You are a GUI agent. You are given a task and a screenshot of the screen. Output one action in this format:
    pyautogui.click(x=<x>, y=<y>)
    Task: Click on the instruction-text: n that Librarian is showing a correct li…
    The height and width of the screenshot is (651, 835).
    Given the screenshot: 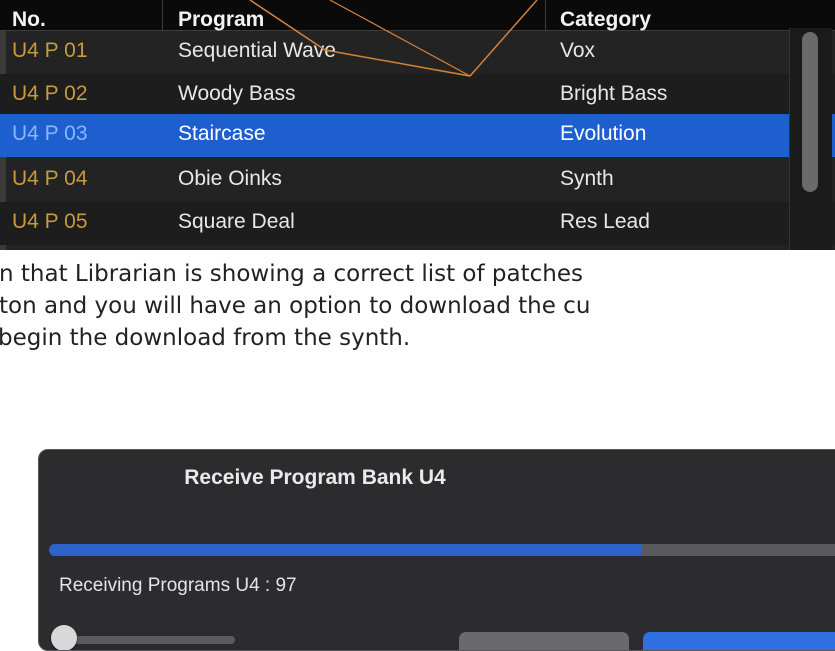 What is the action you would take?
    pyautogui.click(x=417, y=306)
    